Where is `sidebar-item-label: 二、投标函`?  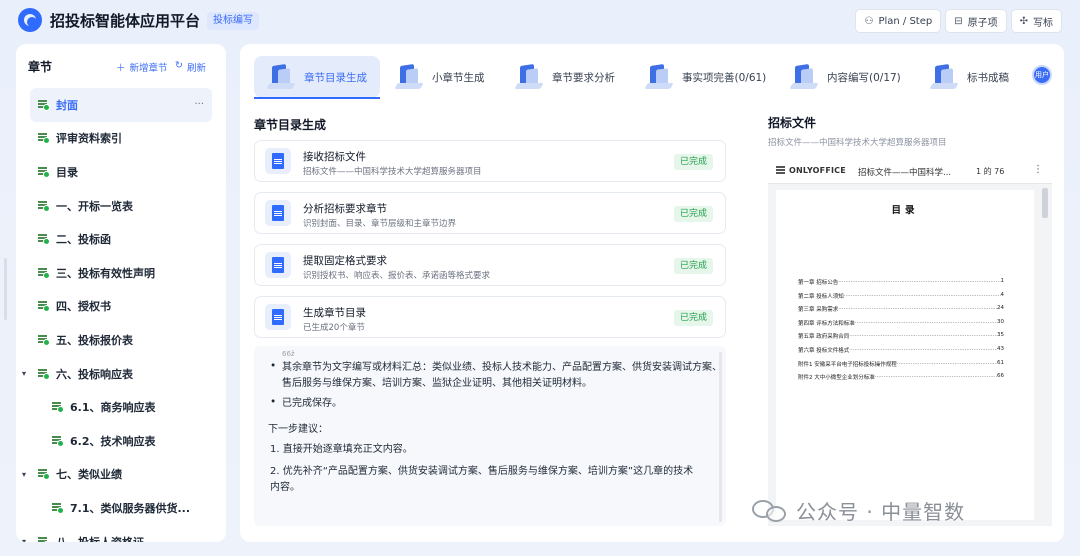
sidebar-item-label: 二、投标函 is located at coordinates (83, 240).